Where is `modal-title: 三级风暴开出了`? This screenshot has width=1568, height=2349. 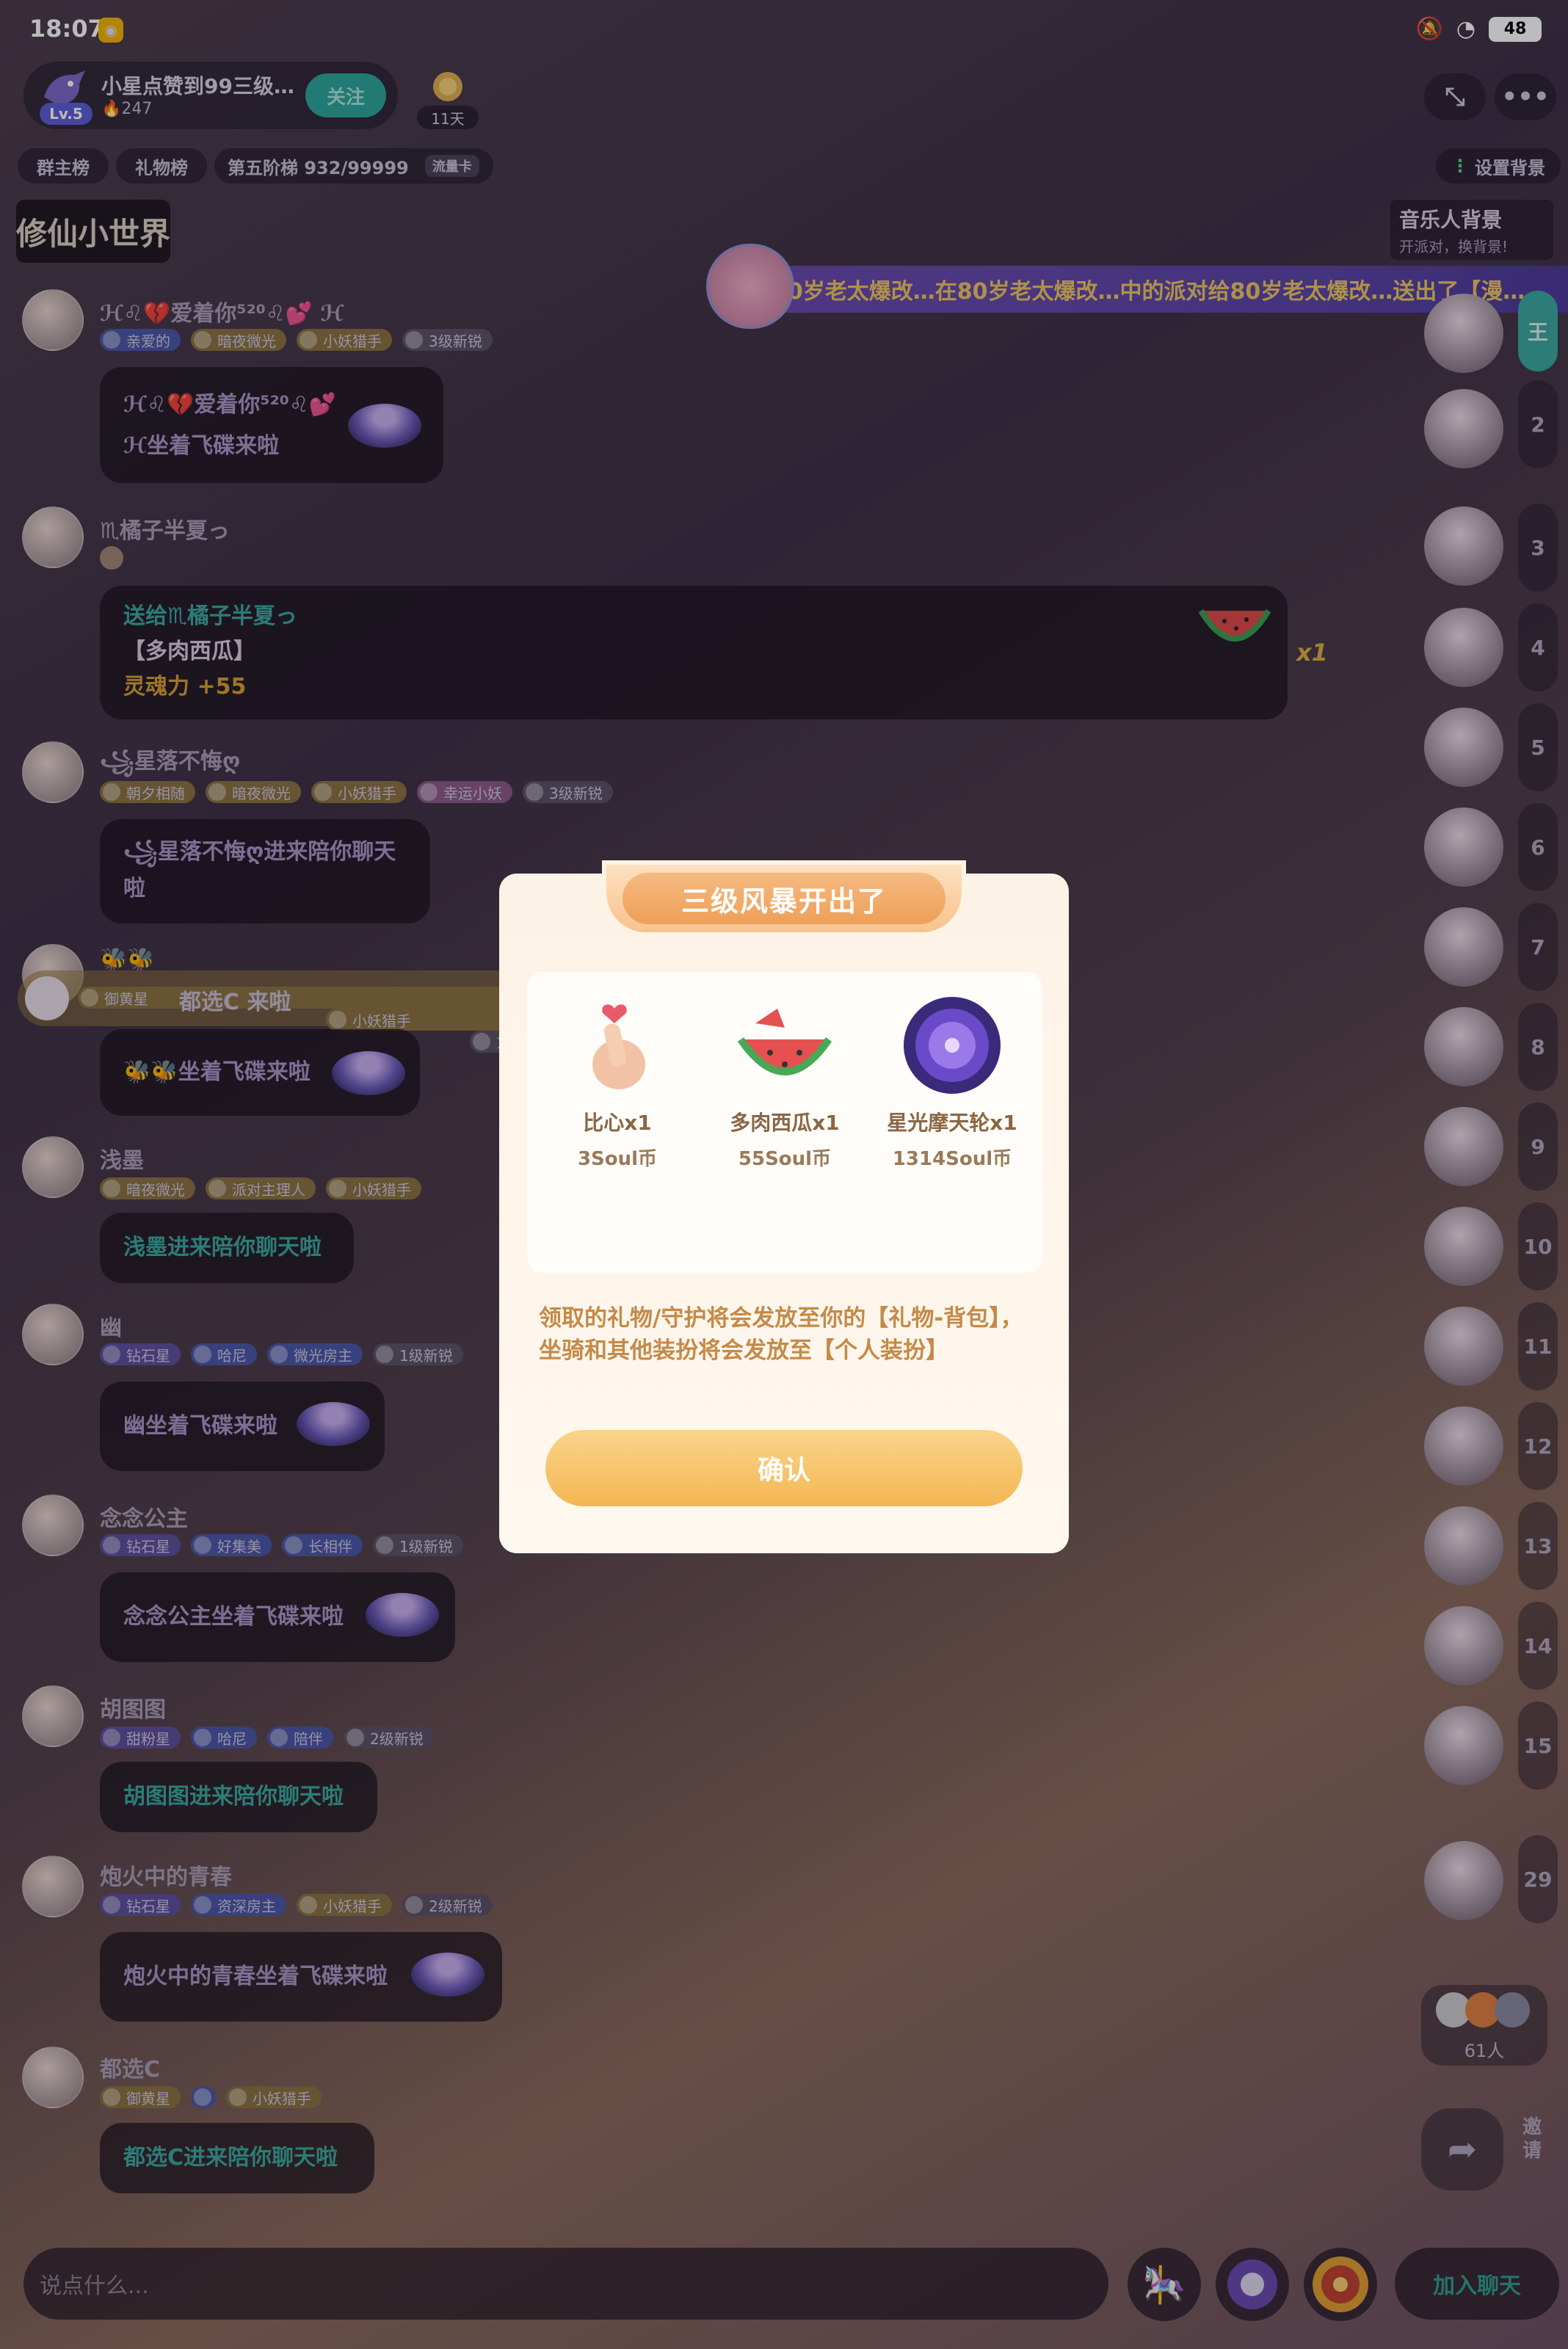
modal-title: 三级风暴开出了 is located at coordinates (784, 898).